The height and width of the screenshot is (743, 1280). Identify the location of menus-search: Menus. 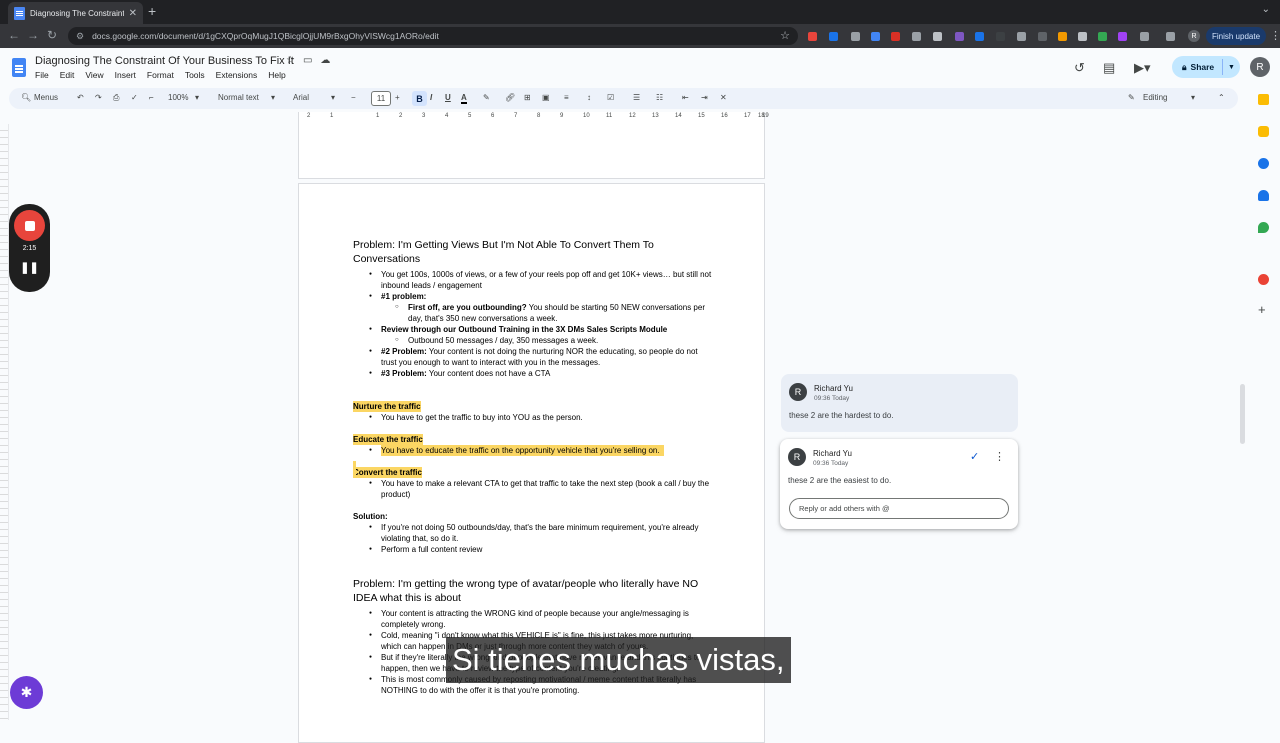
(46, 97).